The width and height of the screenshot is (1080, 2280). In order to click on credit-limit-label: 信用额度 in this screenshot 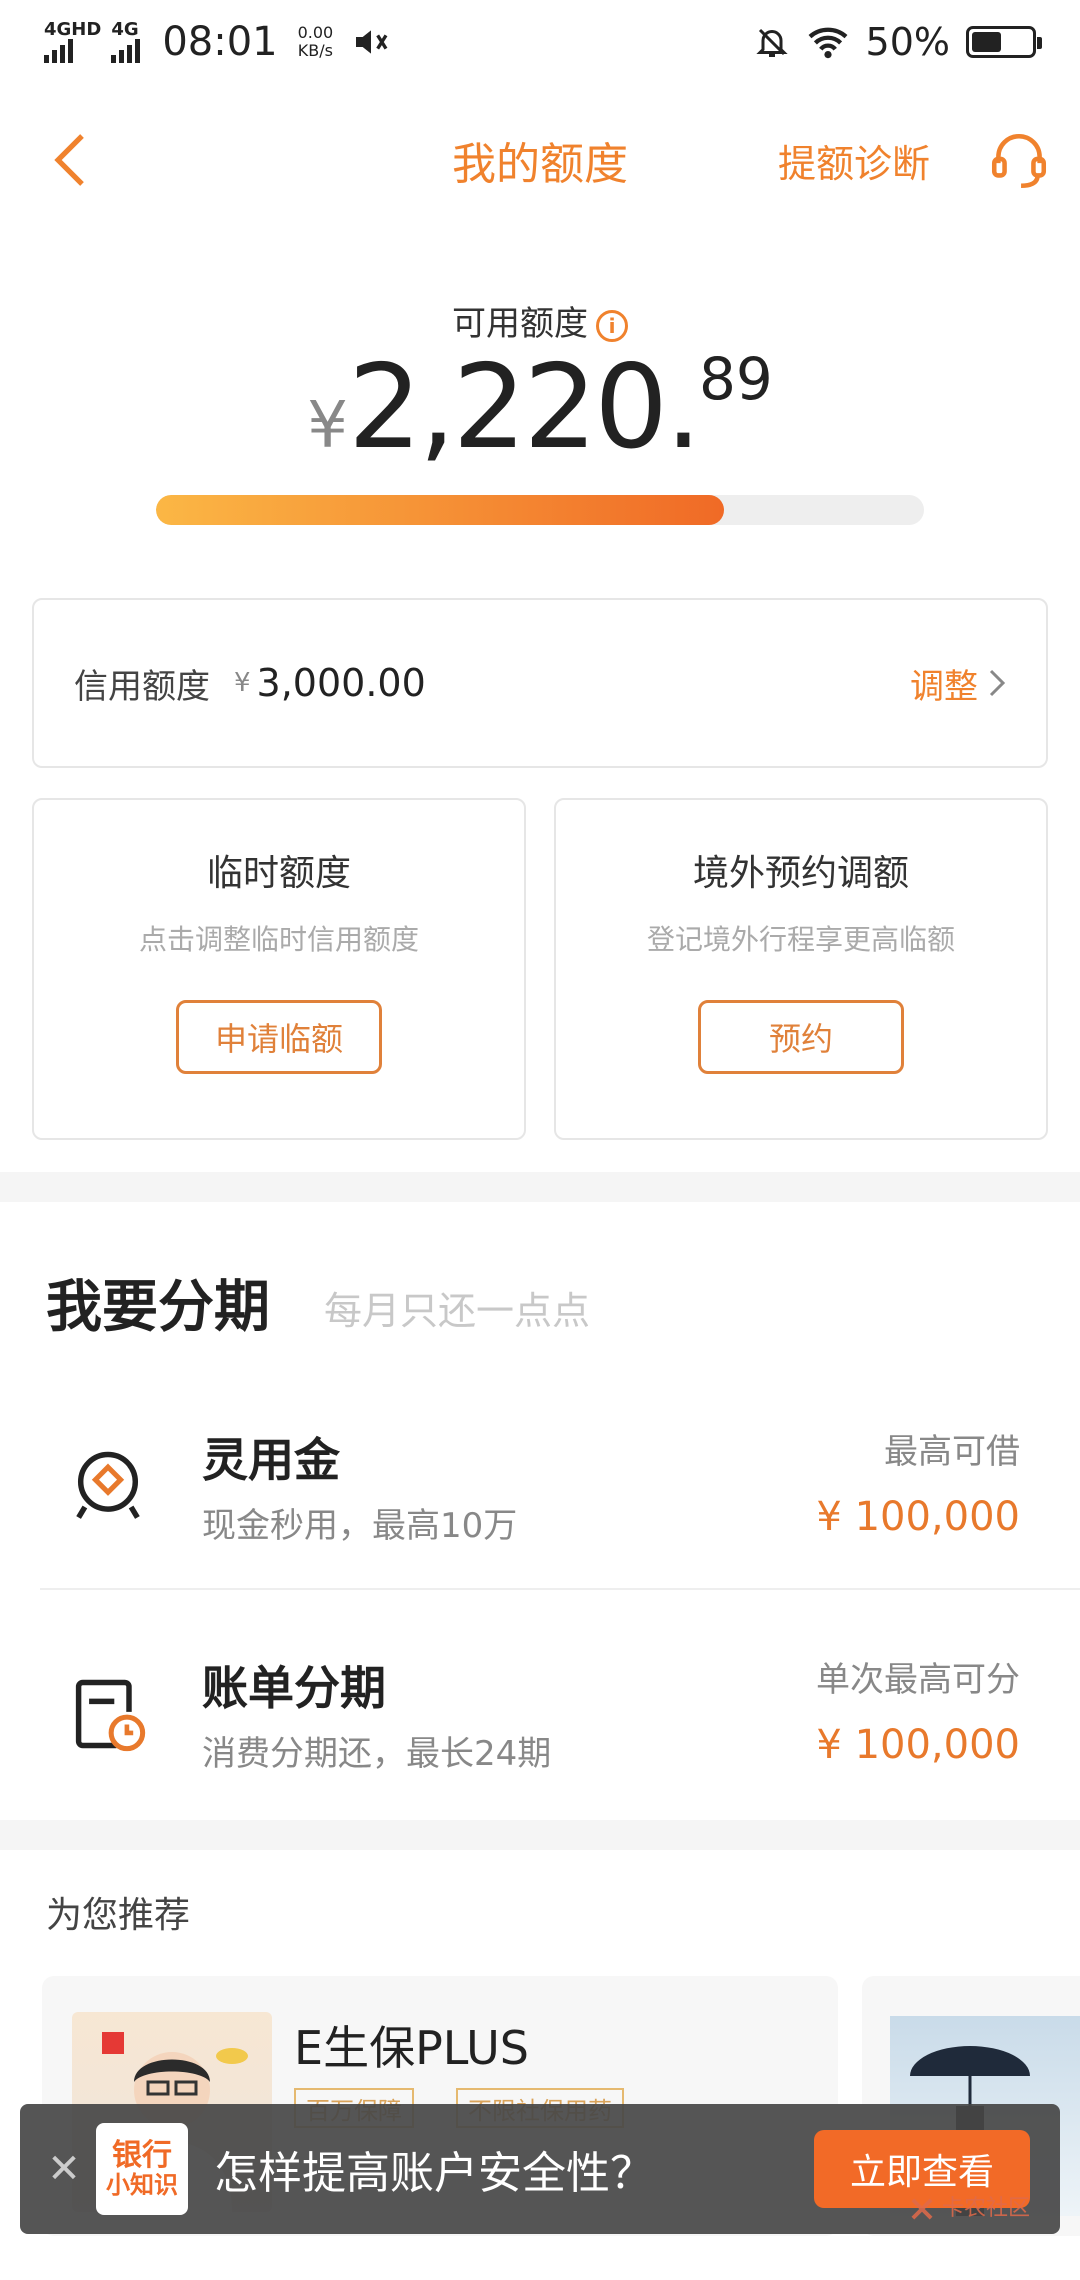, I will do `click(142, 686)`.